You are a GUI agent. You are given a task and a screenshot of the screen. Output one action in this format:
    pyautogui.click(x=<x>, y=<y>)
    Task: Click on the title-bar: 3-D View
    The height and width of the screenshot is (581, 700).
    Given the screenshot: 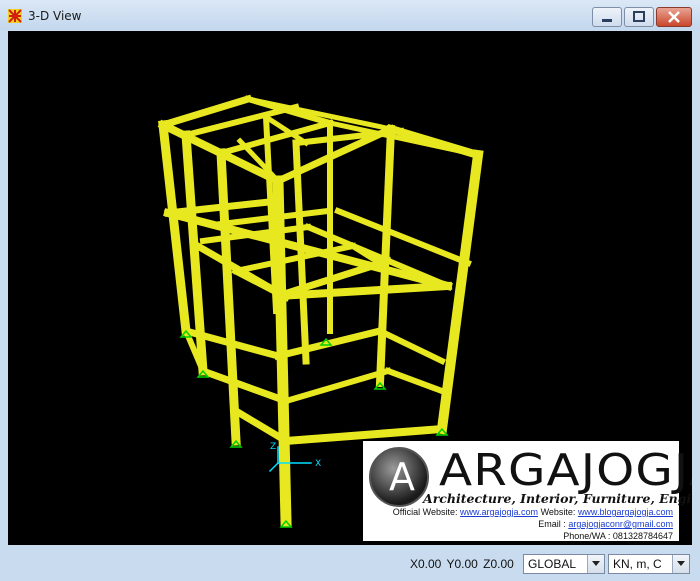 What is the action you would take?
    pyautogui.click(x=350, y=15)
    